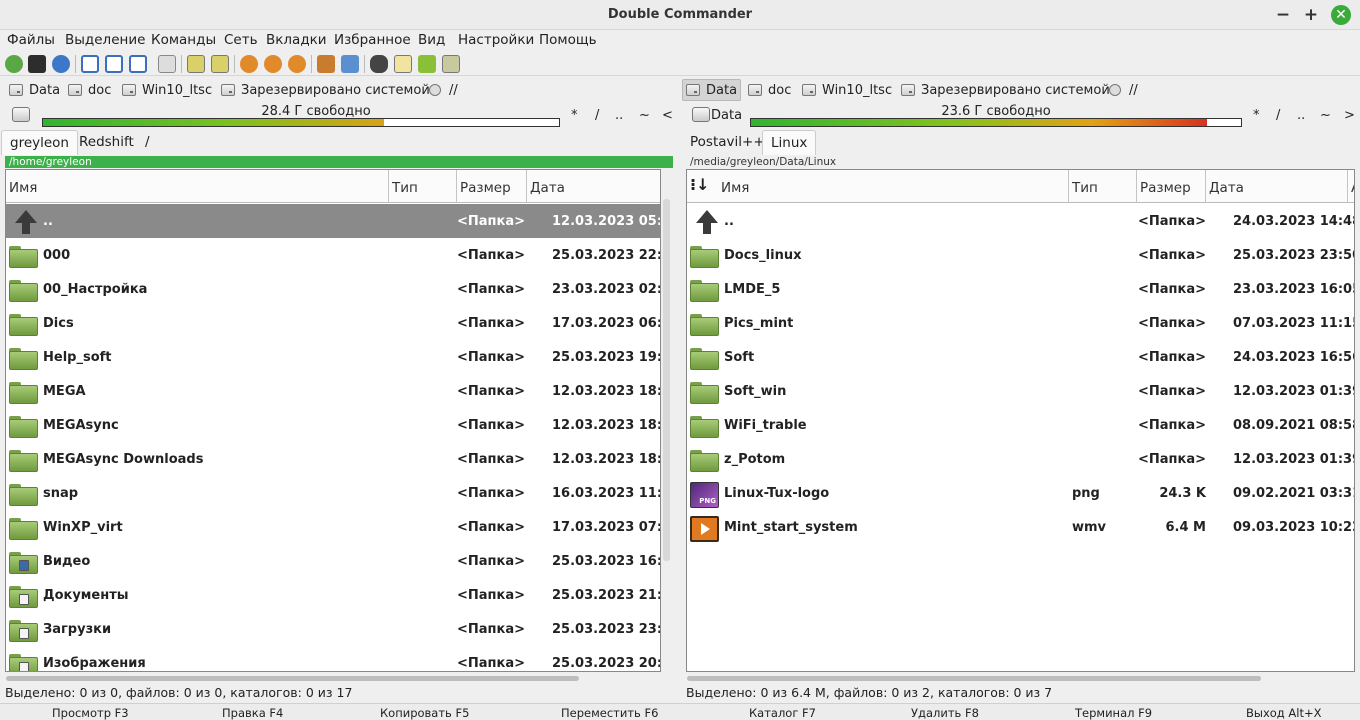 This screenshot has width=1360, height=720. What do you see at coordinates (1351, 186) in the screenshot?
I see `column-attr-header: А` at bounding box center [1351, 186].